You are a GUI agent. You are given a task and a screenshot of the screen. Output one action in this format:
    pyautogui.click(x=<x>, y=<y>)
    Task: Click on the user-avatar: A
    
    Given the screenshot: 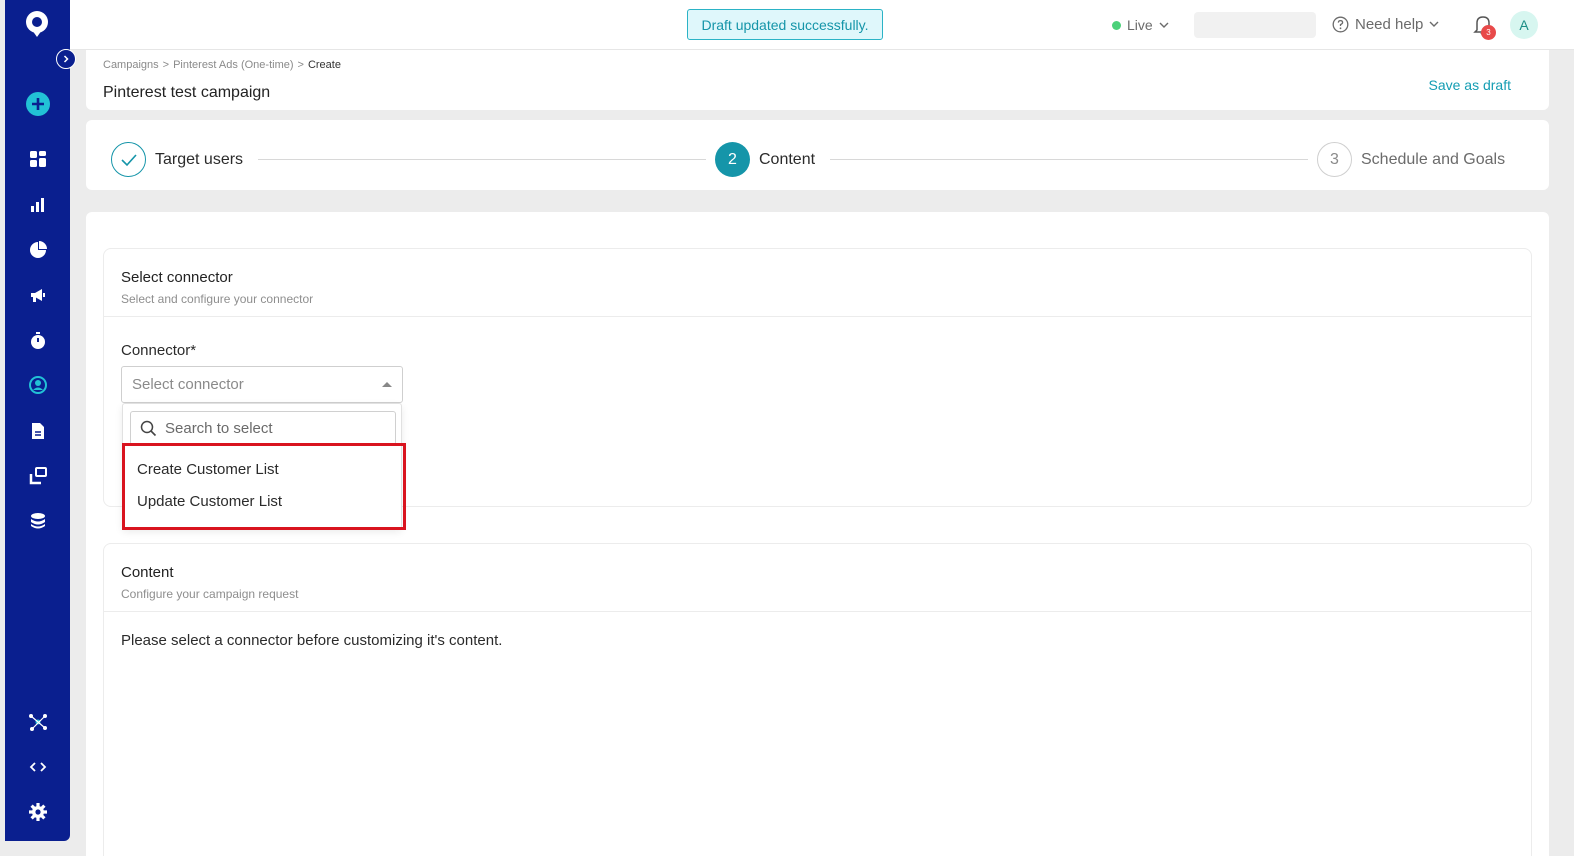 What is the action you would take?
    pyautogui.click(x=1524, y=25)
    